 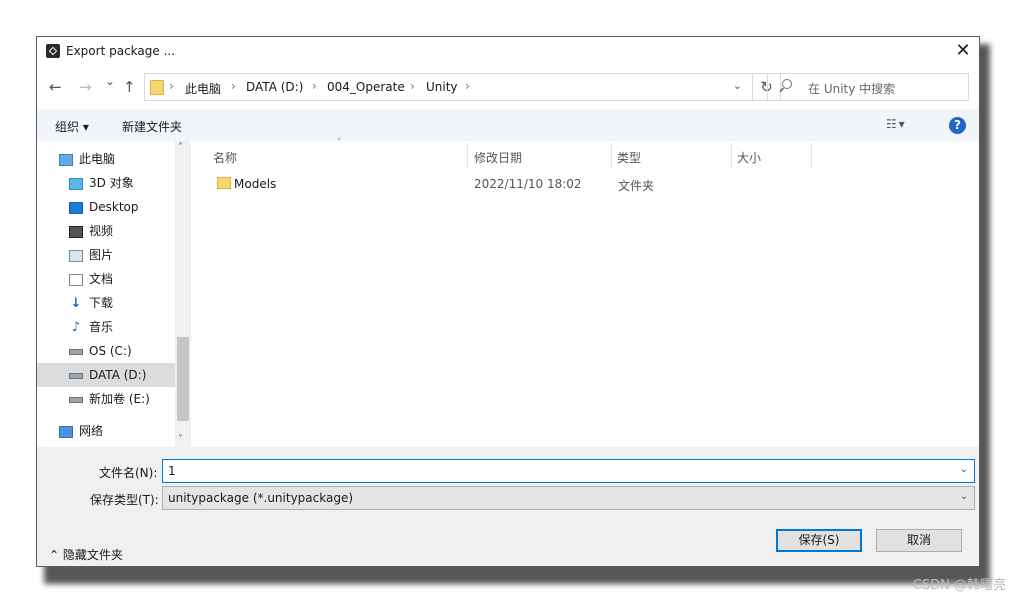 I want to click on view-options-icon: ☷ ▾, so click(x=895, y=124).